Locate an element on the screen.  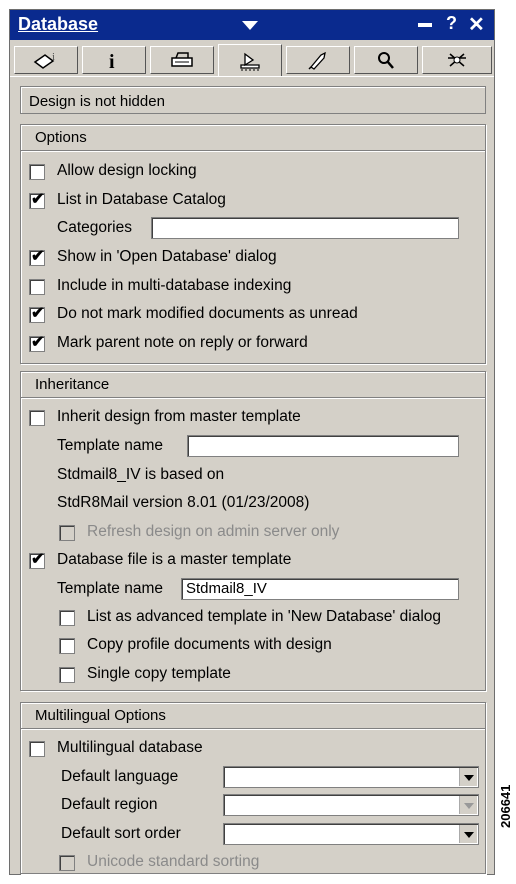
mark-parent-note-label: Mark parent note on reply or forward is located at coordinates (182, 342).